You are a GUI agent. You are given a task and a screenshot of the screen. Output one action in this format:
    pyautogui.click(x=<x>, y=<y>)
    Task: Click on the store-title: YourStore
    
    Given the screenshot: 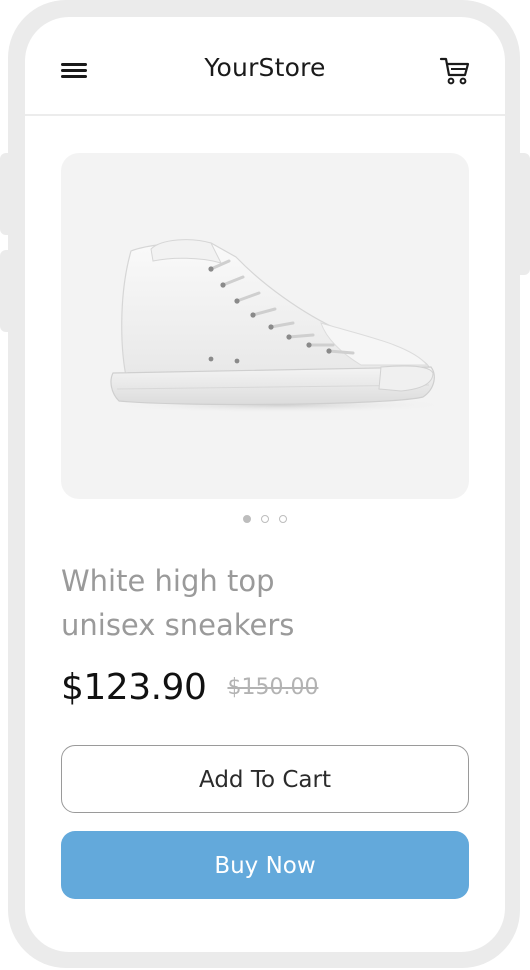 What is the action you would take?
    pyautogui.click(x=265, y=67)
    